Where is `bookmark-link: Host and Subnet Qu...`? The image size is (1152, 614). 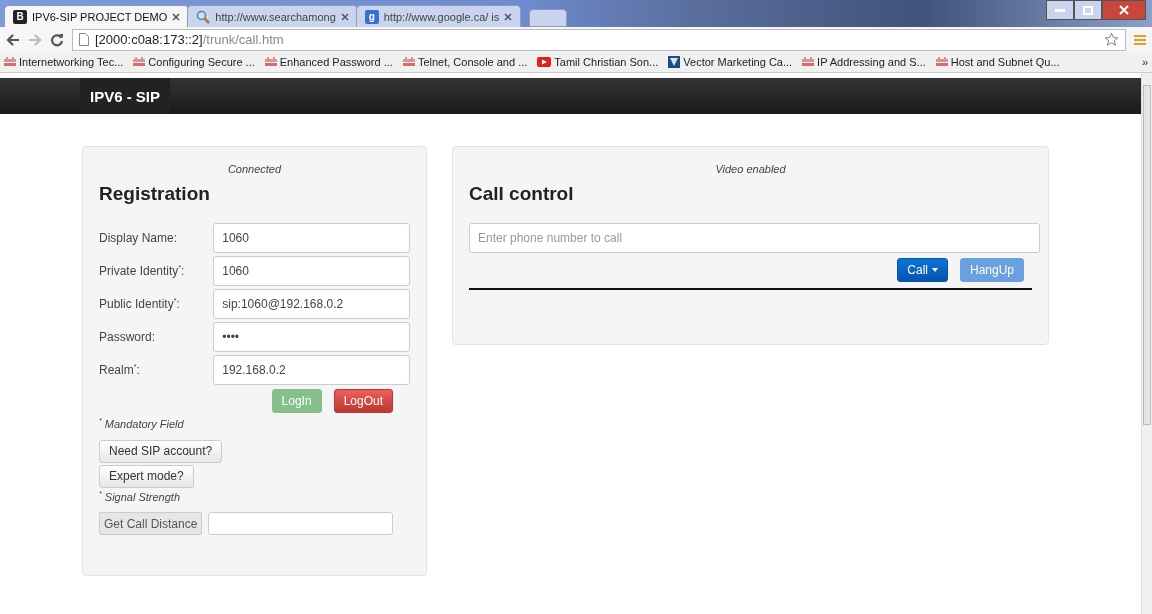 bookmark-link: Host and Subnet Qu... is located at coordinates (997, 62).